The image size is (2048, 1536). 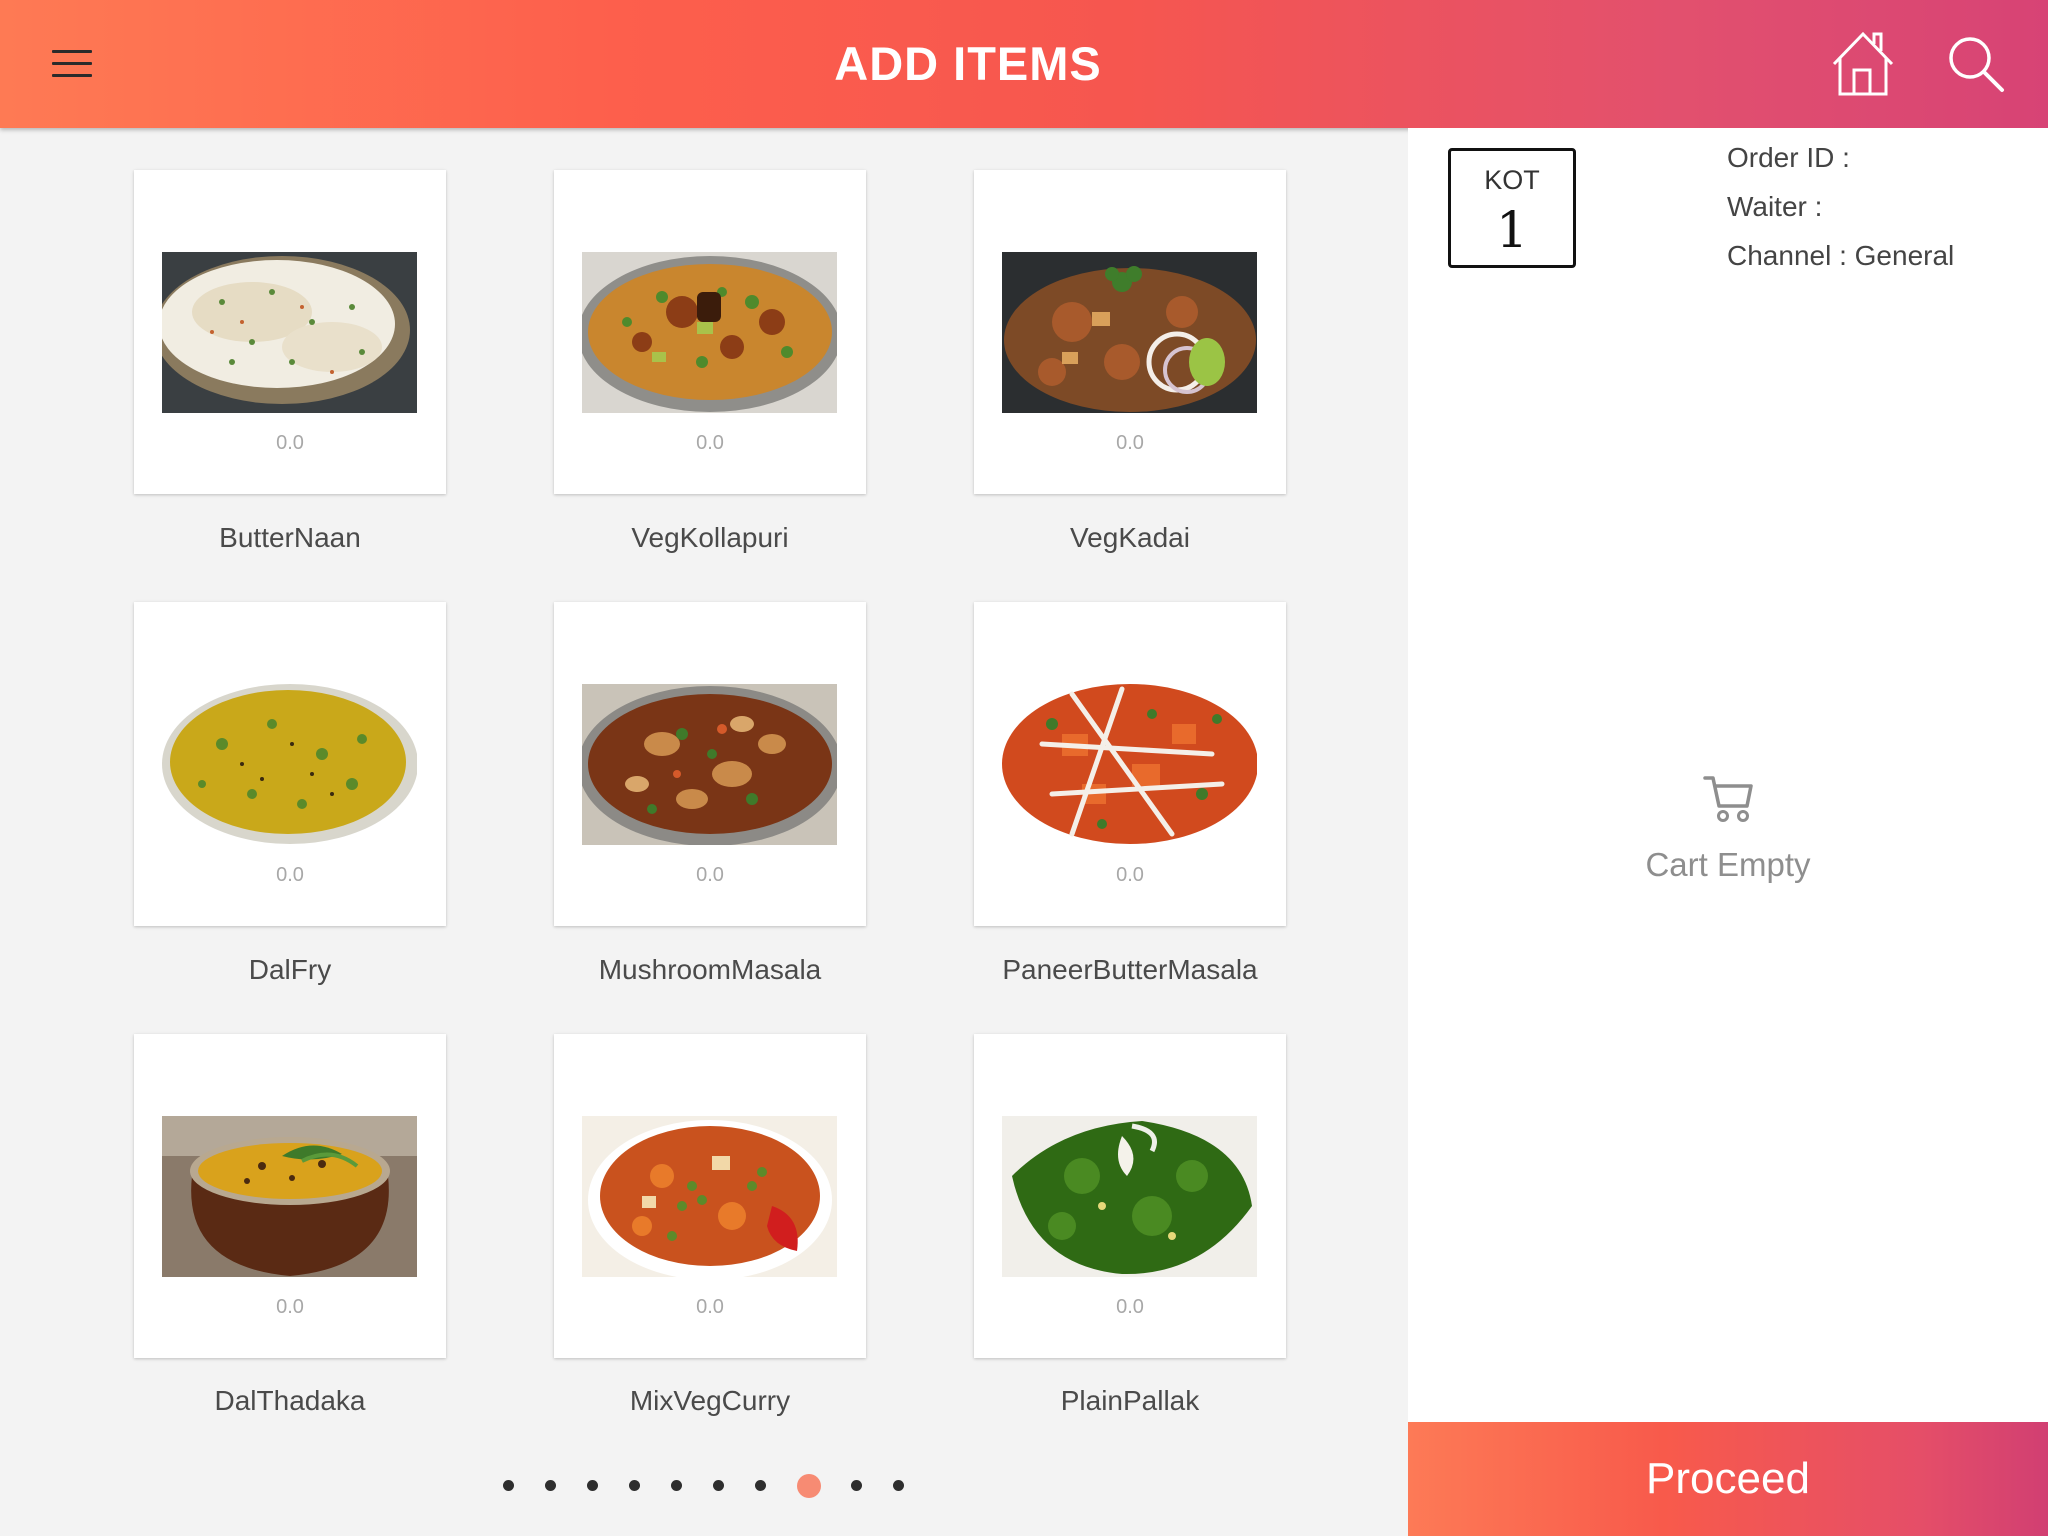 I want to click on search-icon, so click(x=1976, y=64).